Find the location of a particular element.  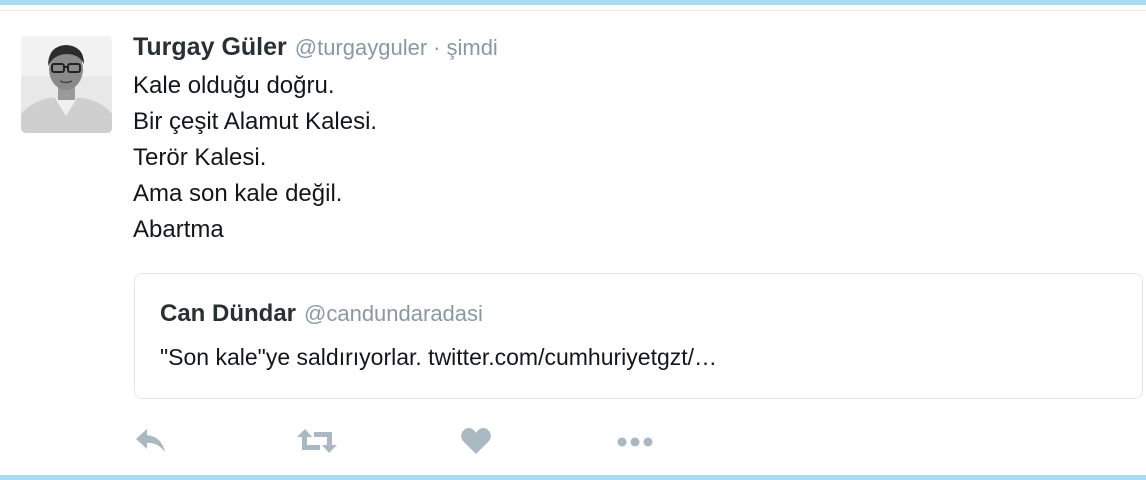

tweet-text-line: Abartma is located at coordinates (178, 229).